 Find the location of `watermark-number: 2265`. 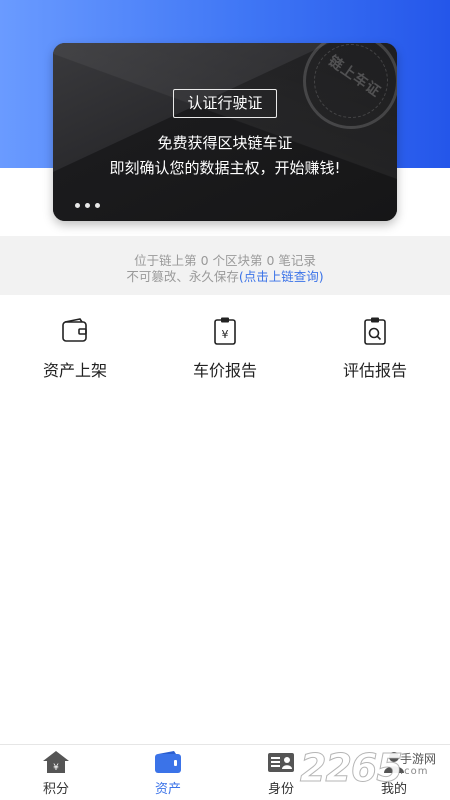

watermark-number: 2265 is located at coordinates (352, 768).